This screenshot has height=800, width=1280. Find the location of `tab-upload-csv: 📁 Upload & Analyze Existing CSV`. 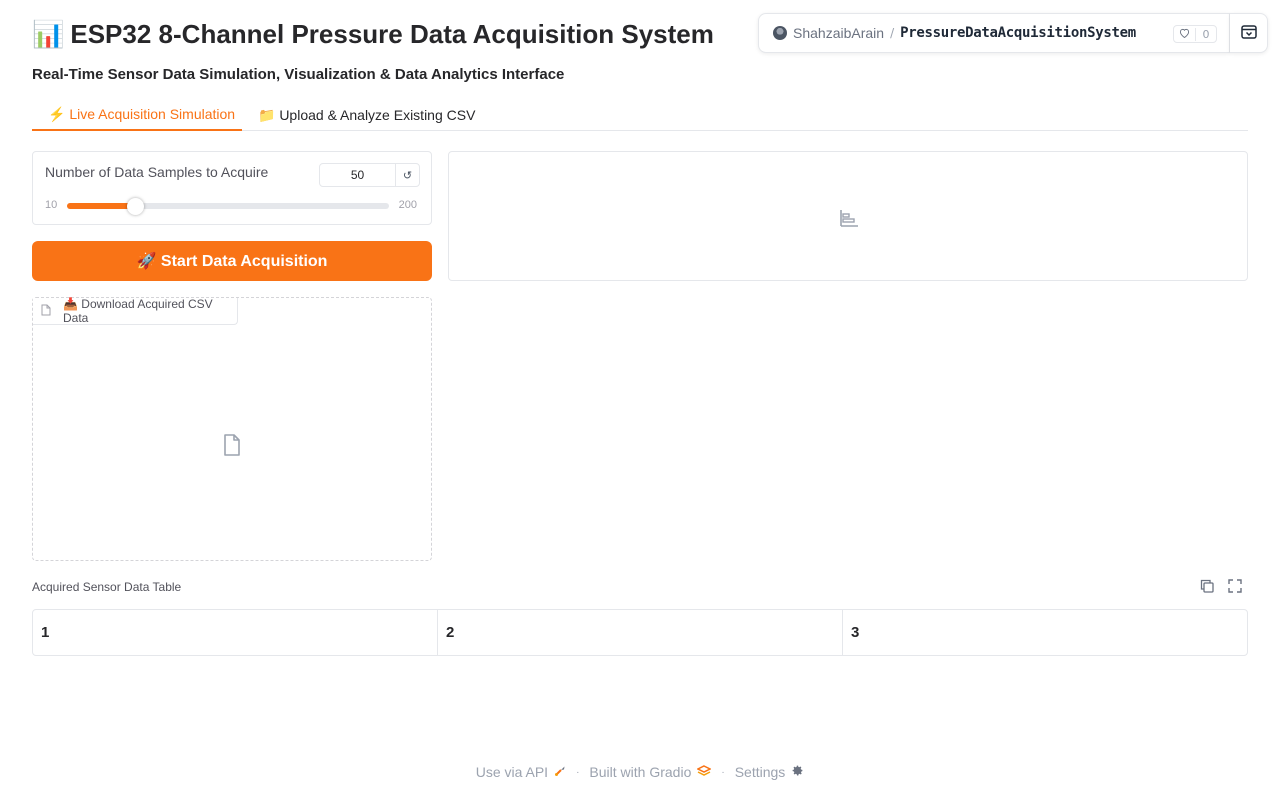

tab-upload-csv: 📁 Upload & Analyze Existing CSV is located at coordinates (366, 115).